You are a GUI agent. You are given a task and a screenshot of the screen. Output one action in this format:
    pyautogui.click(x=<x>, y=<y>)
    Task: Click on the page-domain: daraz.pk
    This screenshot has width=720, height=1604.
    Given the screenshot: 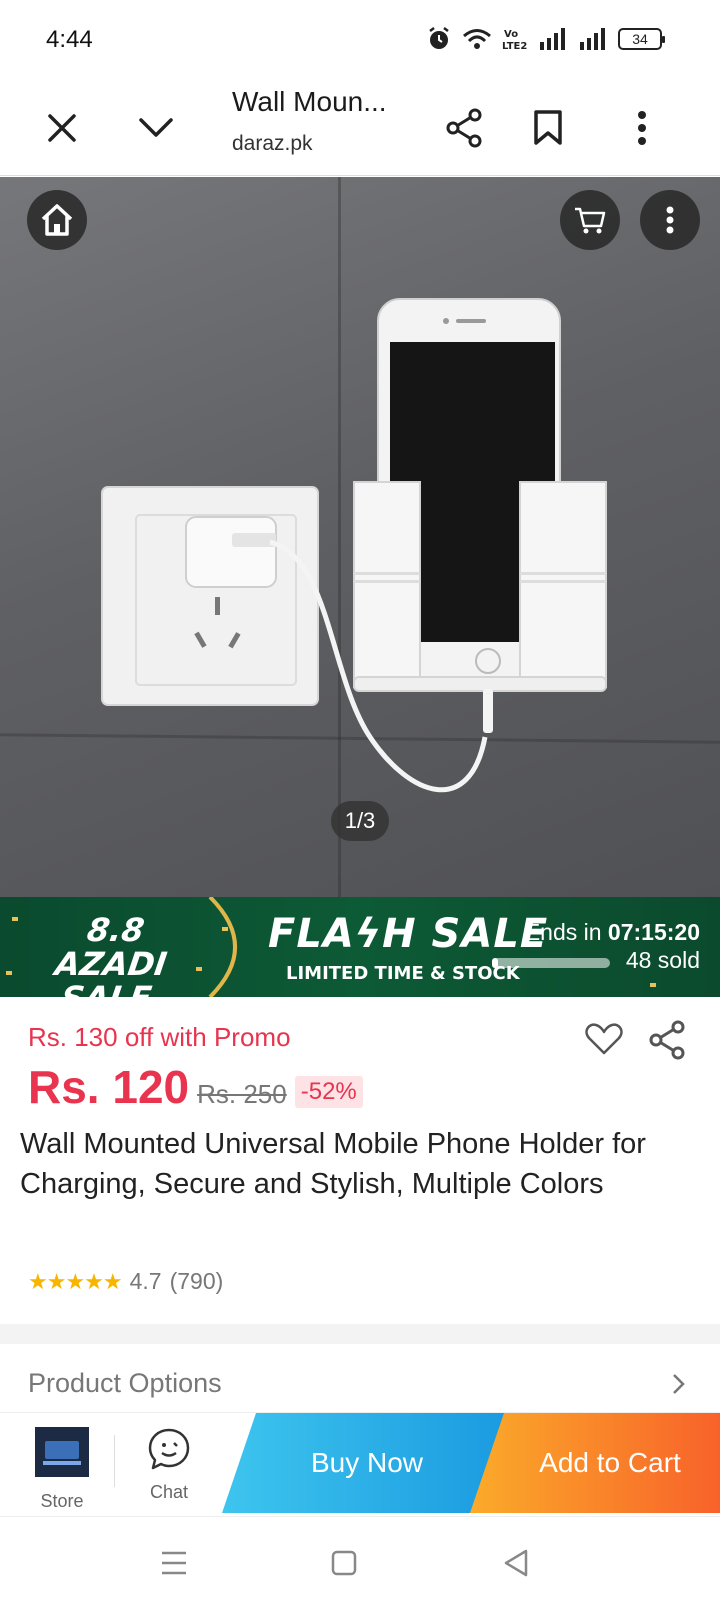 What is the action you would take?
    pyautogui.click(x=272, y=143)
    